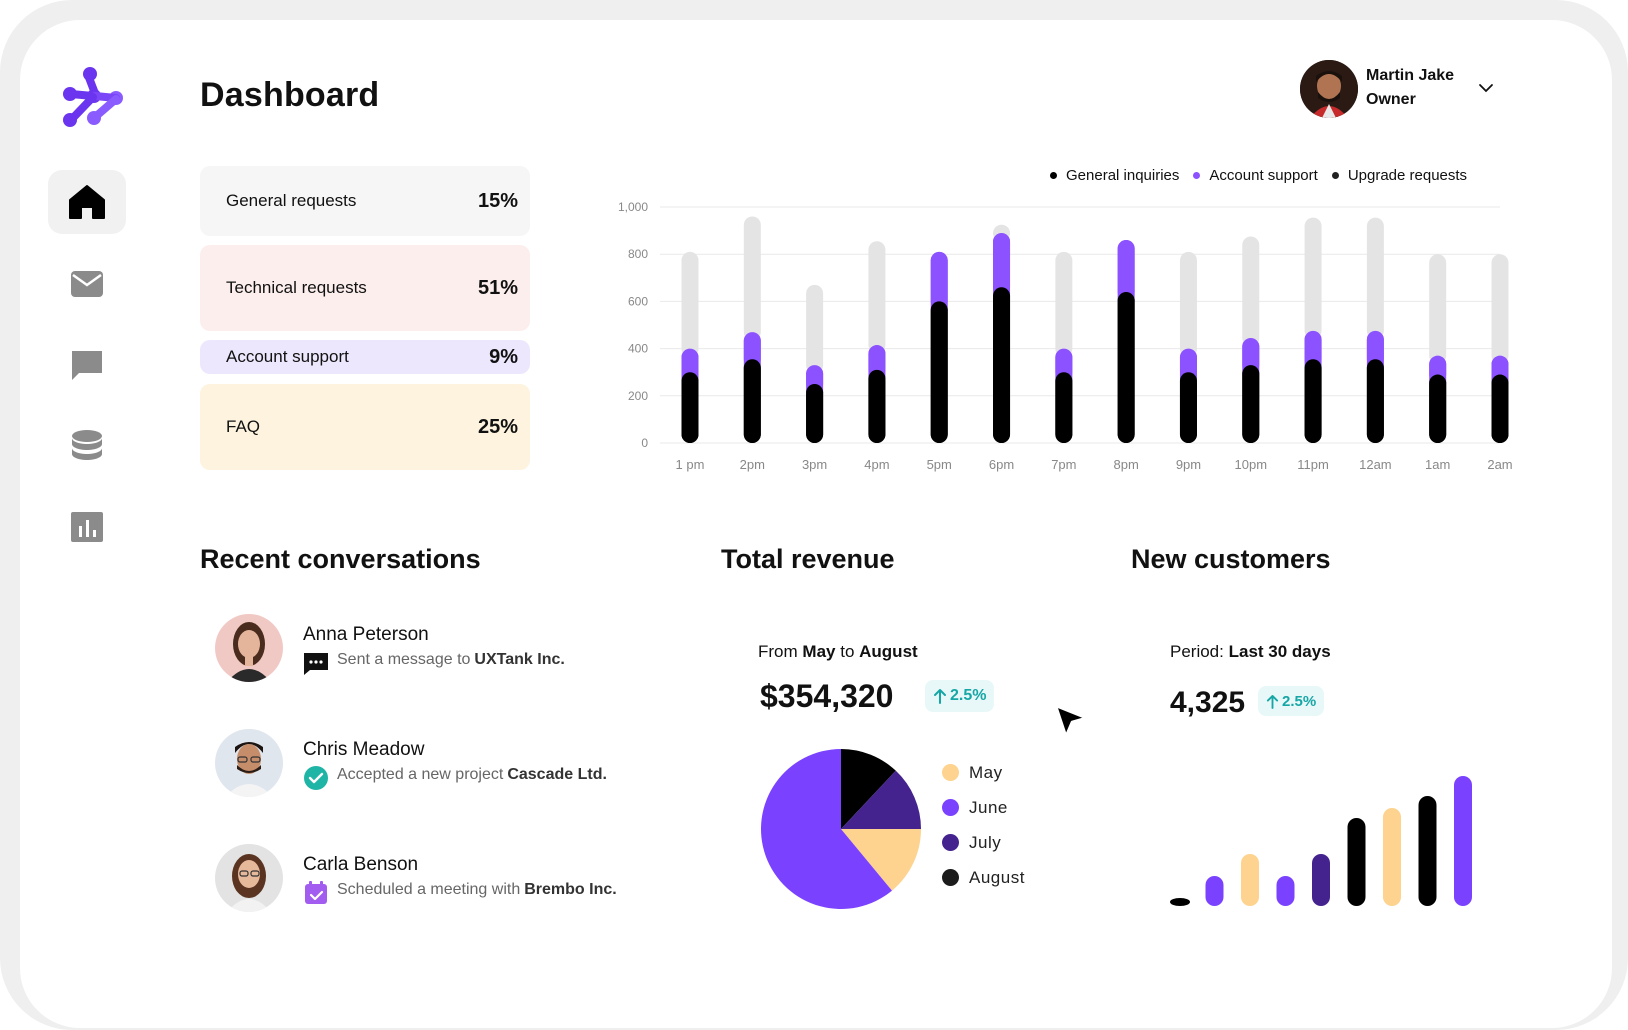 The image size is (1628, 1030). Describe the element at coordinates (361, 864) in the screenshot. I see `contact-name: Carla Benson` at that location.